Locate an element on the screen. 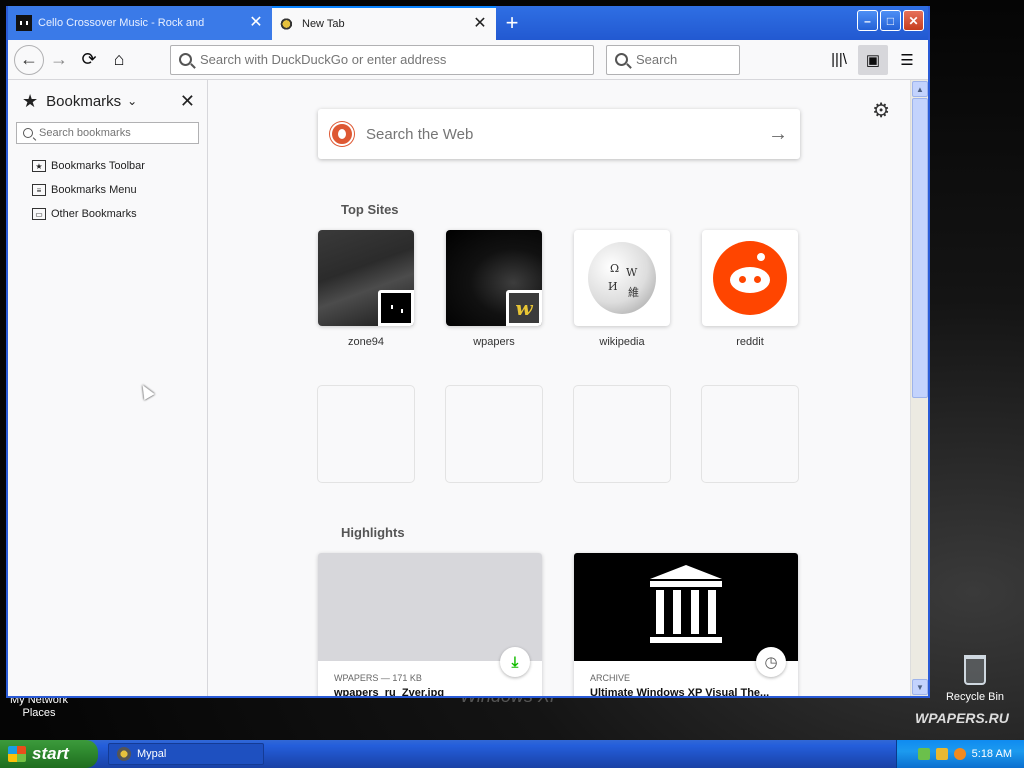 The height and width of the screenshot is (768, 1024). web-search-box: → is located at coordinates (559, 134).